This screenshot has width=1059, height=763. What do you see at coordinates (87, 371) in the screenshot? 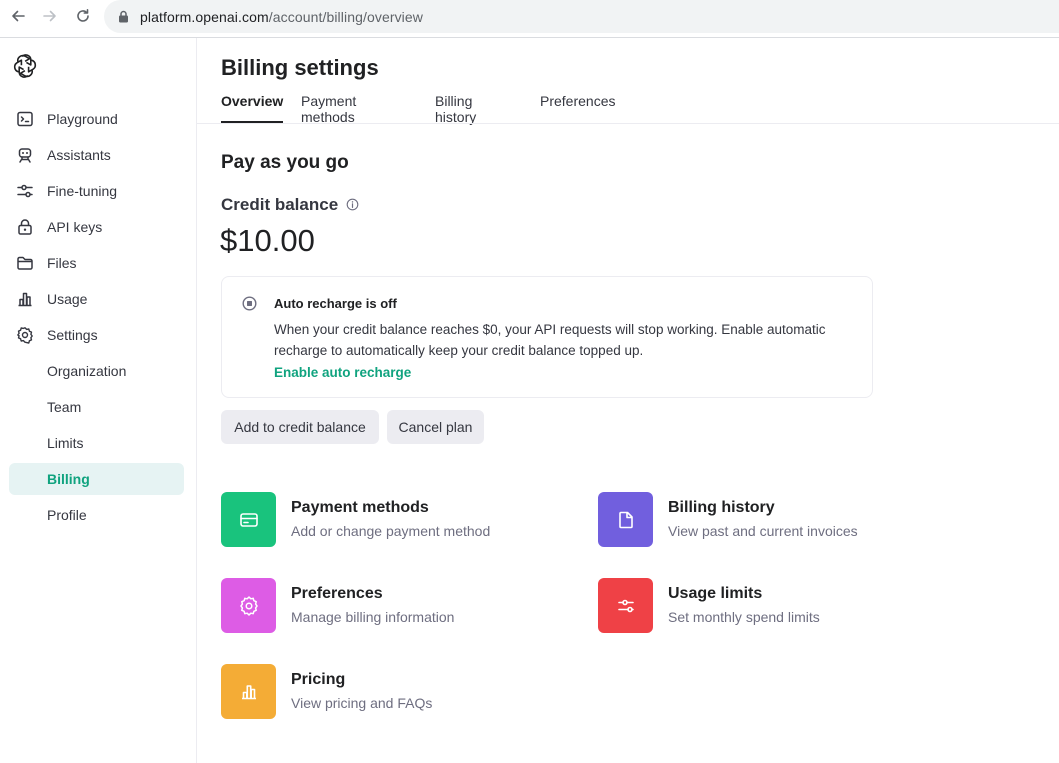
I see `sidebar-item-label: Organization` at bounding box center [87, 371].